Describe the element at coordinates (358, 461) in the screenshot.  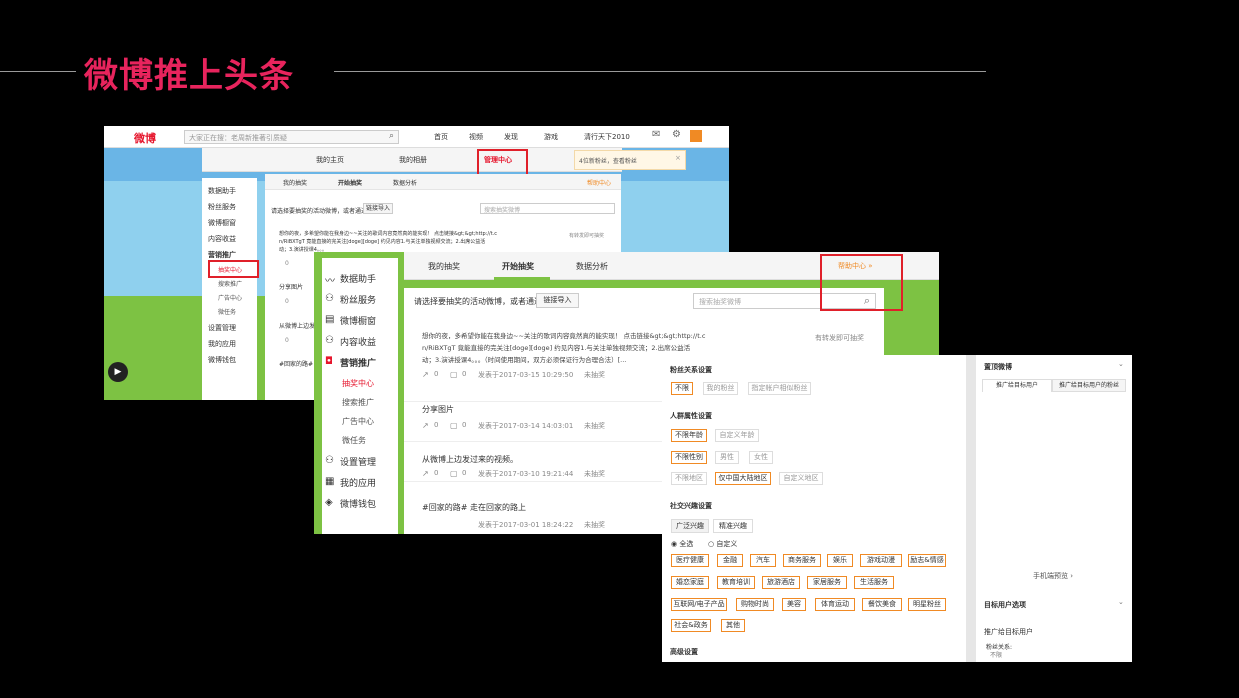
I see `s2-side-settings: 设置管理` at that location.